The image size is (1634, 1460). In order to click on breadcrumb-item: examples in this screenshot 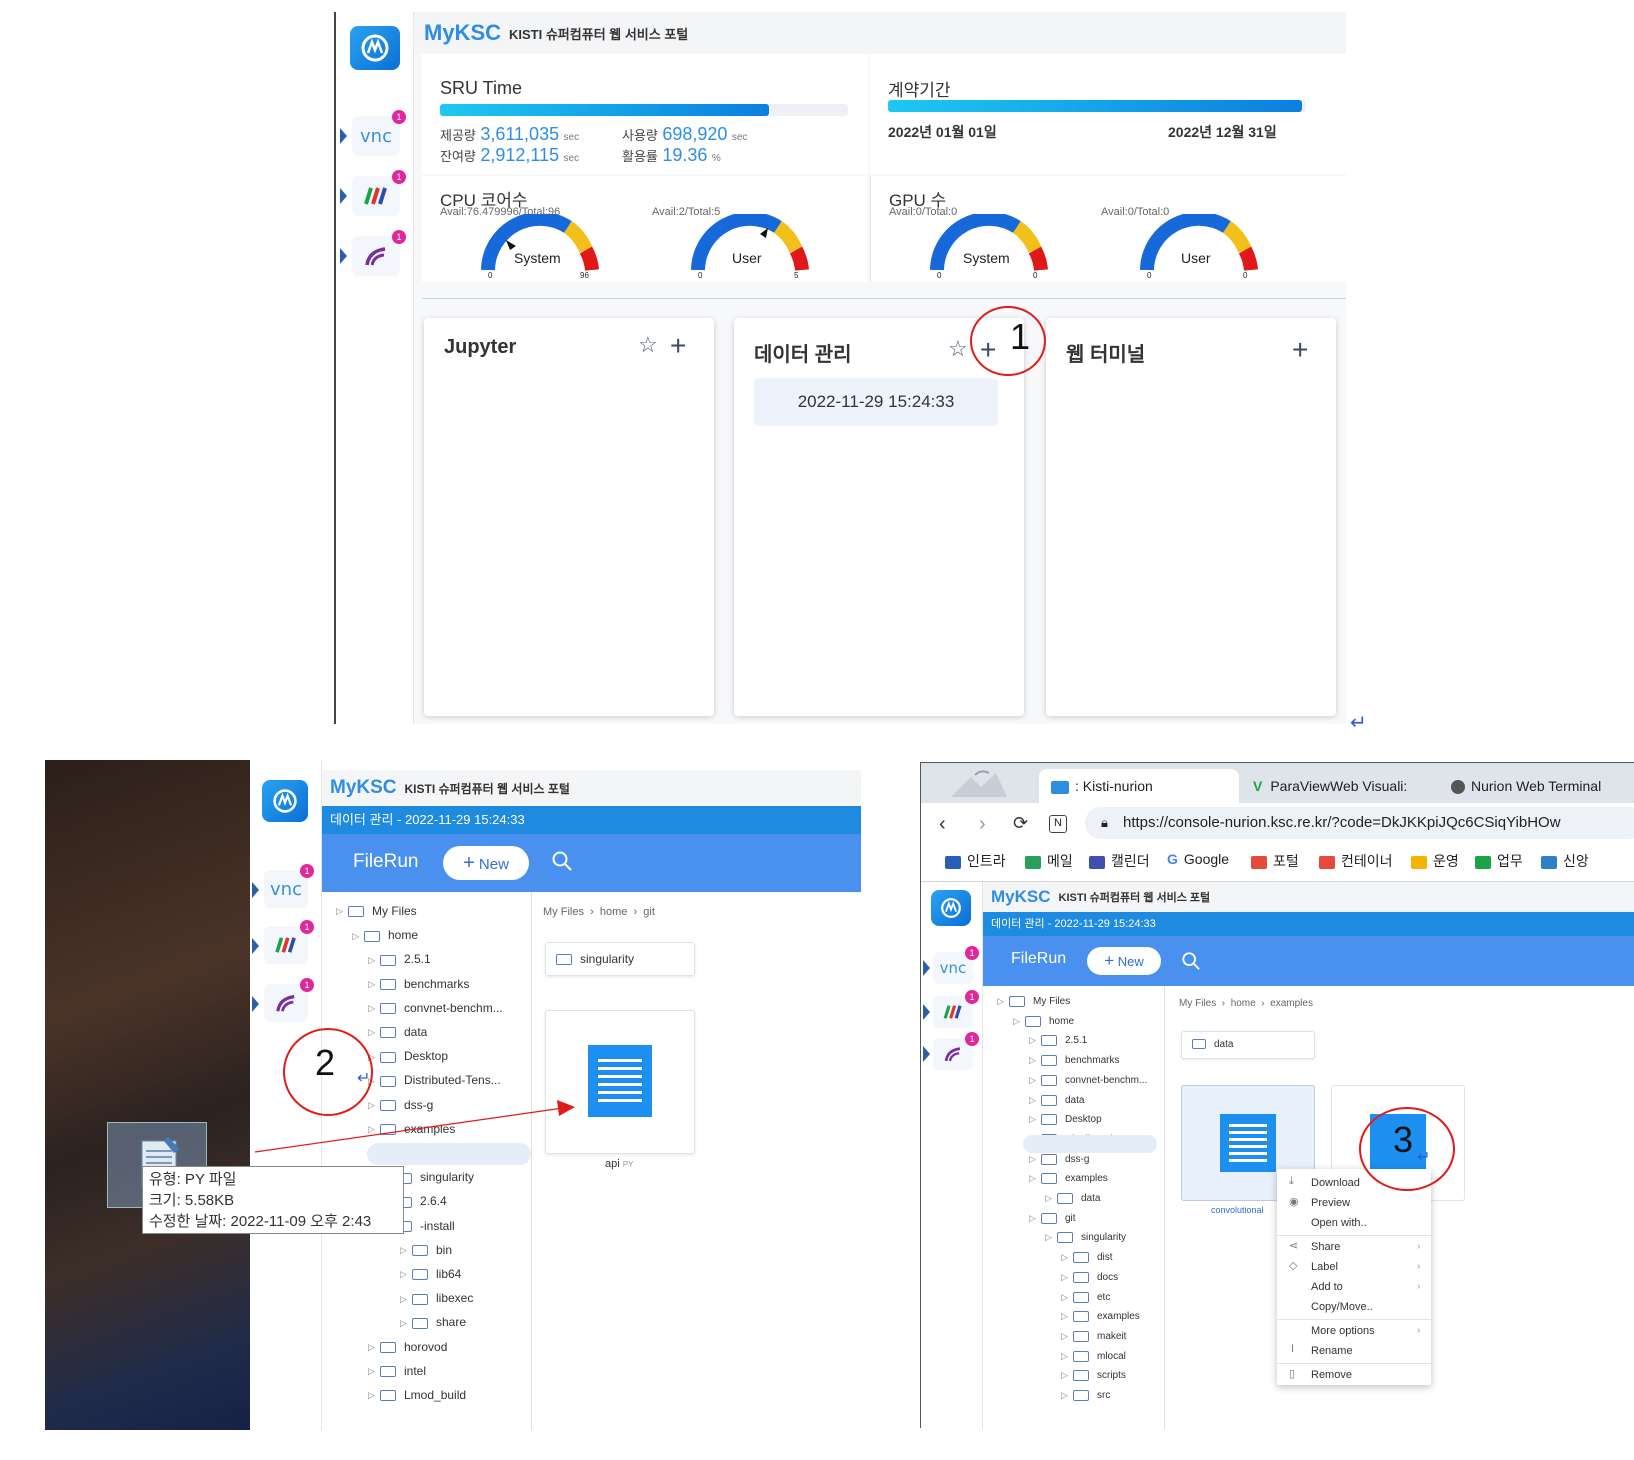, I will do `click(1291, 1003)`.